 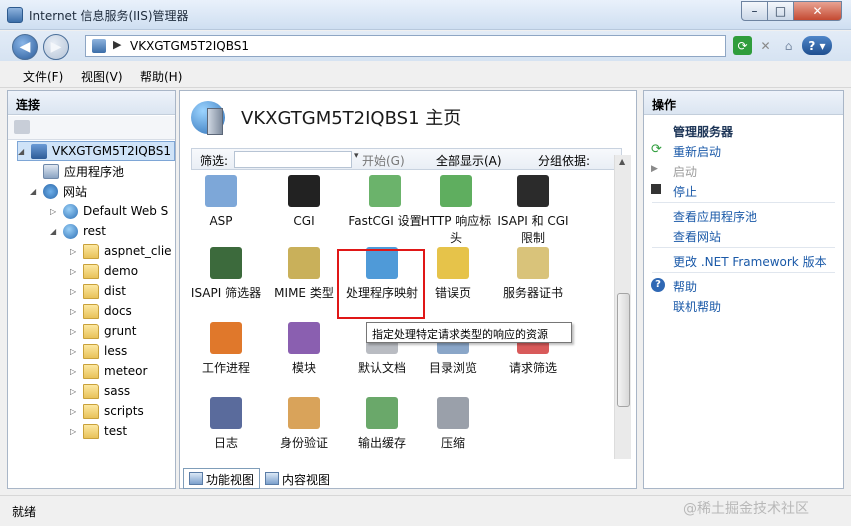 What do you see at coordinates (750, 261) in the screenshot?
I see `change-framework-link: 更改 .NET Framework 版本` at bounding box center [750, 261].